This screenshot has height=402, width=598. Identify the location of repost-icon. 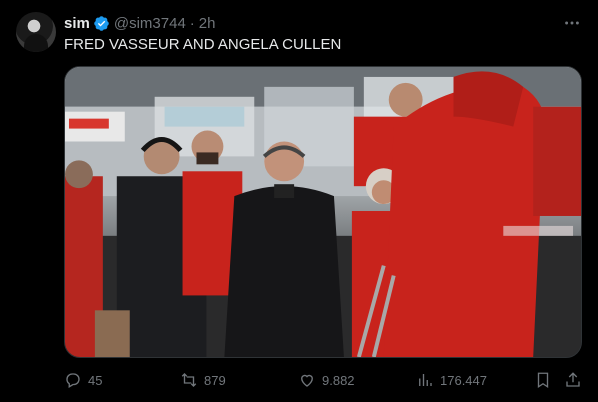
(189, 380).